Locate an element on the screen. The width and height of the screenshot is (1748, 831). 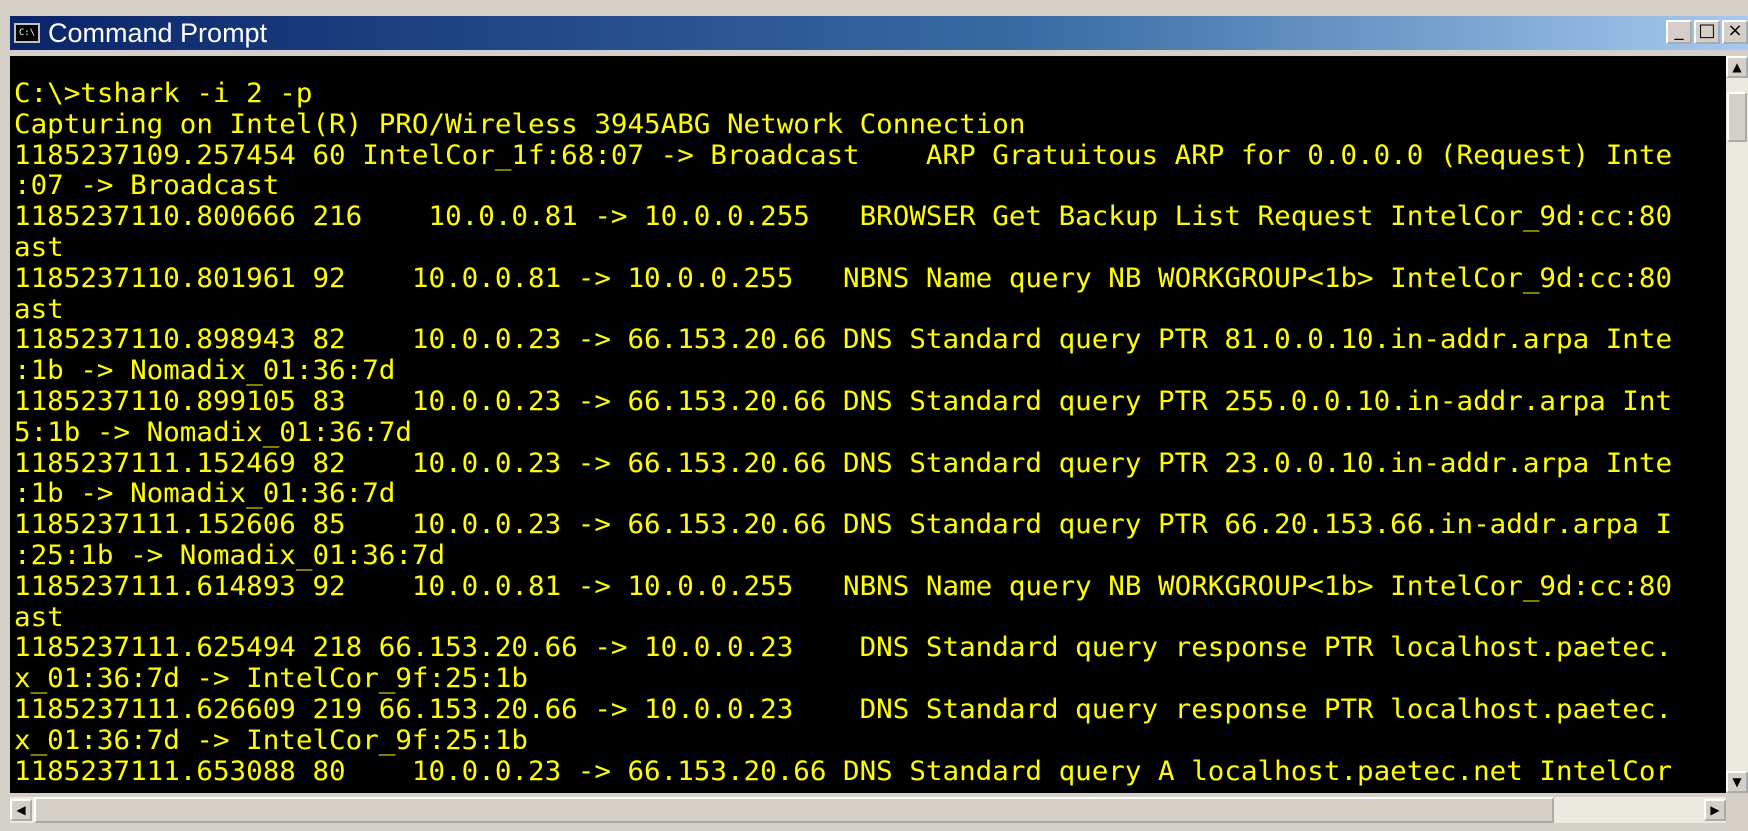
maximize-button: □ is located at coordinates (1707, 32).